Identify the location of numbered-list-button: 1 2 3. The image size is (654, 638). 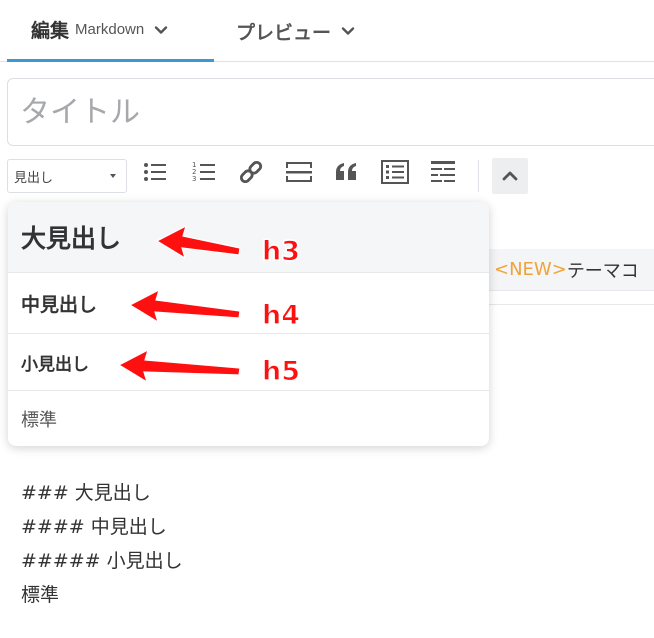
(204, 172).